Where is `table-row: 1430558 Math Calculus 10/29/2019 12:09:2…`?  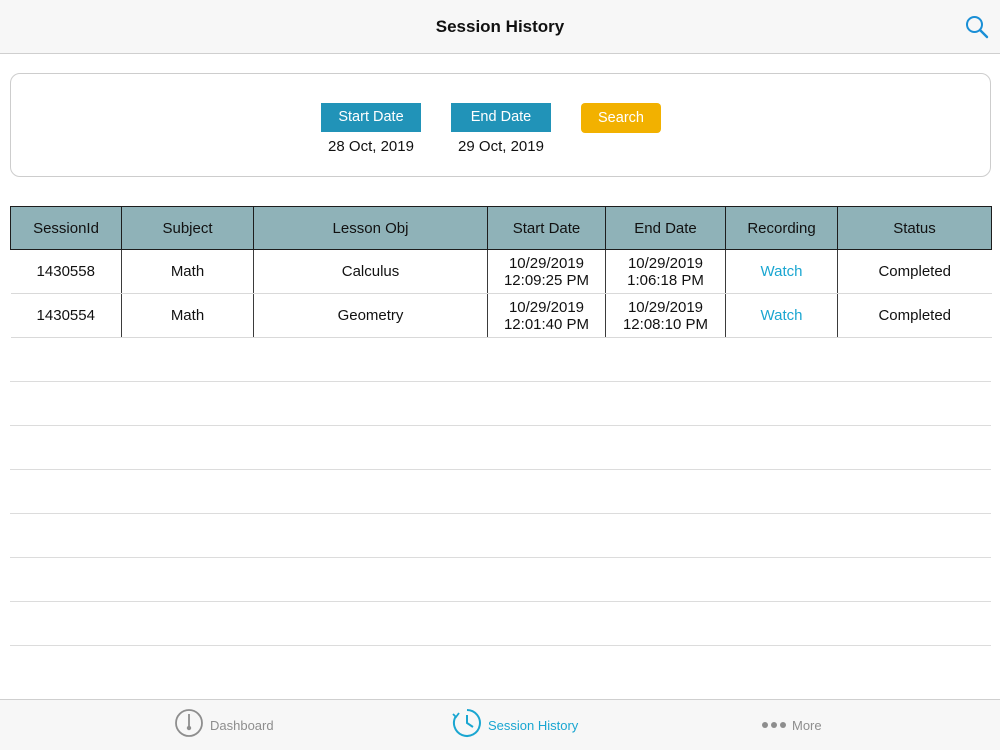 table-row: 1430558 Math Calculus 10/29/2019 12:09:2… is located at coordinates (501, 271).